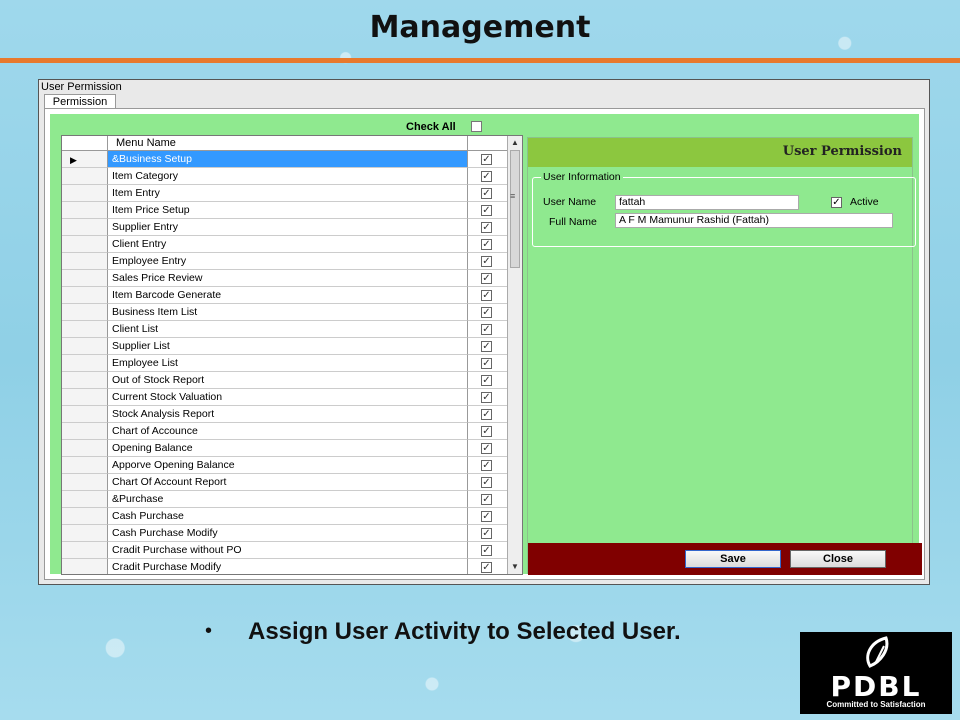  Describe the element at coordinates (288, 227) in the screenshot. I see `menu-name-cell: Supplier Entry` at that location.